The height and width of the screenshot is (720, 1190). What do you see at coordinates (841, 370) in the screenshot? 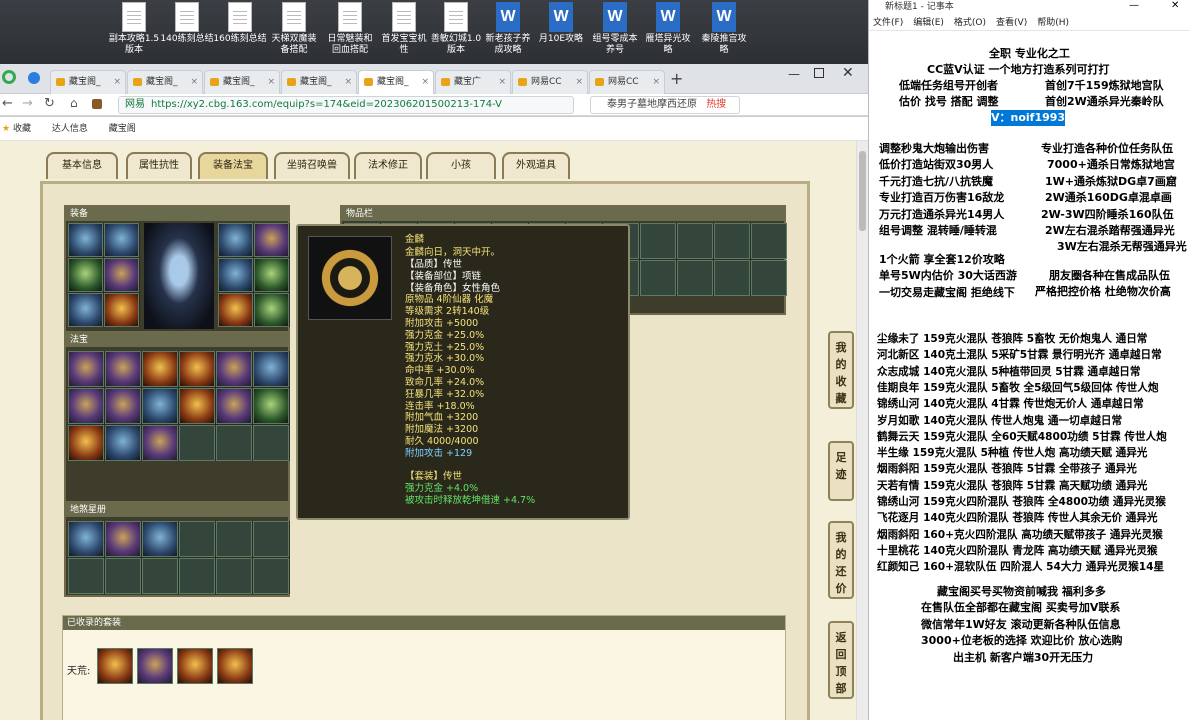
I see `side-button: 我的收藏` at bounding box center [841, 370].